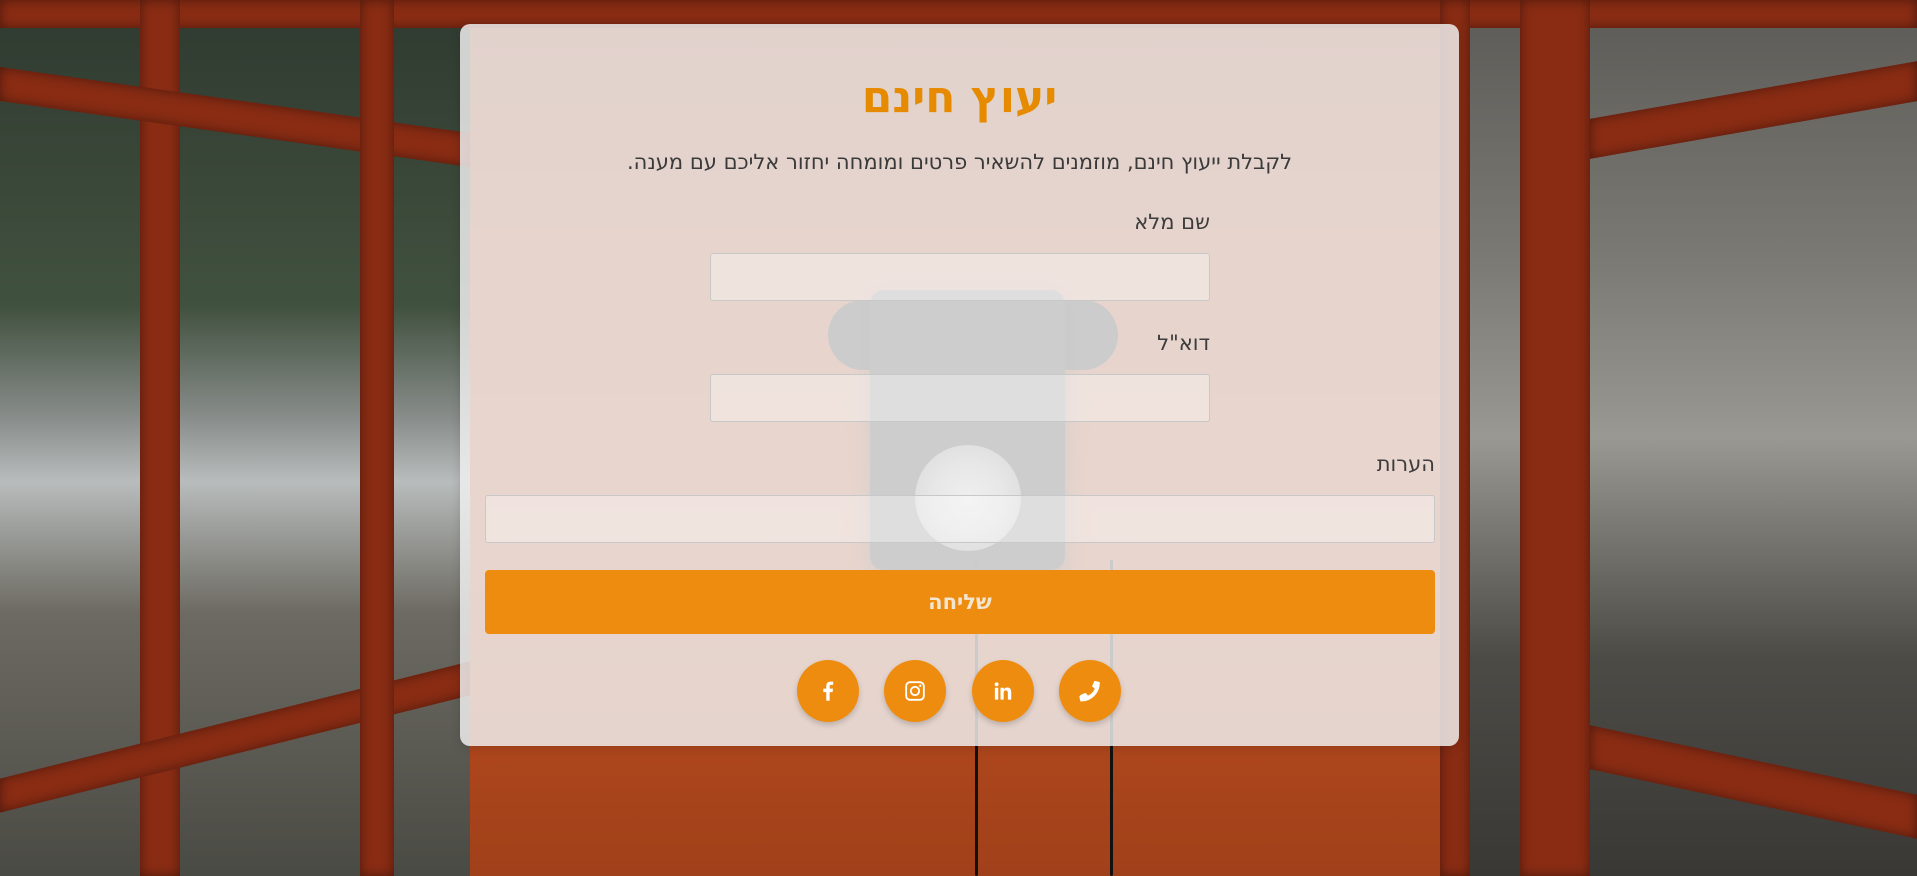 This screenshot has width=1917, height=876. Describe the element at coordinates (1183, 343) in the screenshot. I see `email-label: דוא"ל` at that location.